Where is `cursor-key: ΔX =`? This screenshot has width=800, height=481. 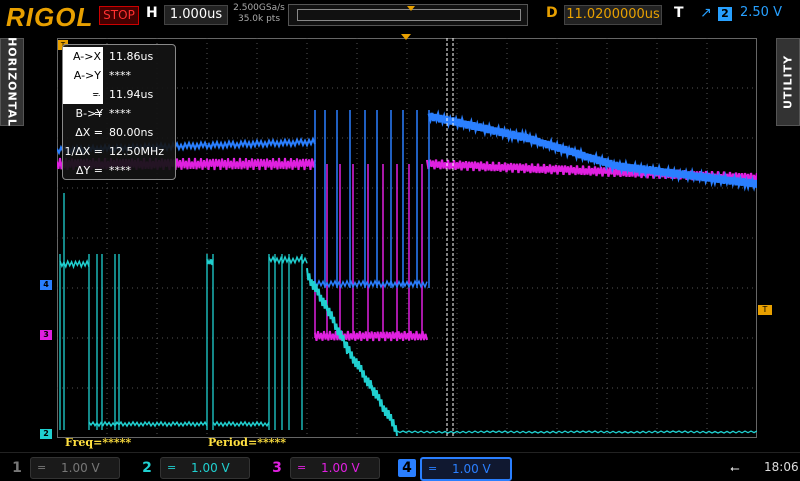
cursor-key: ΔX = is located at coordinates (89, 132).